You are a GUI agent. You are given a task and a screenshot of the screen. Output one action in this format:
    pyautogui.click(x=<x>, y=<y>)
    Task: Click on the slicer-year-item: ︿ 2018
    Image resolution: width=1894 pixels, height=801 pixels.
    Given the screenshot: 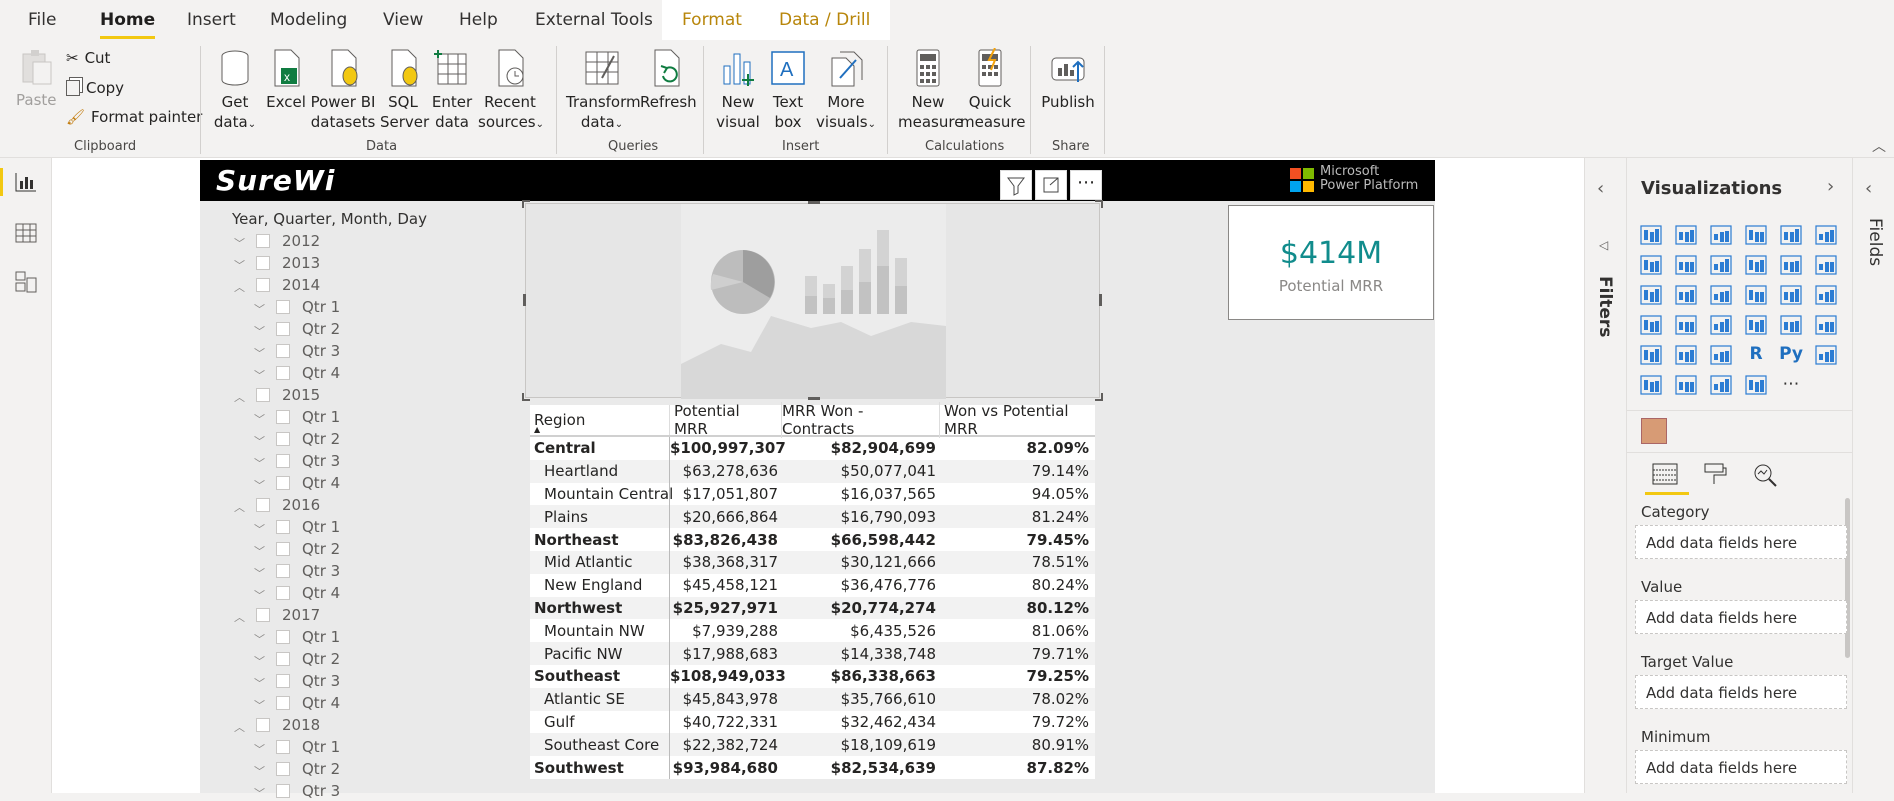 What is the action you would take?
    pyautogui.click(x=277, y=725)
    